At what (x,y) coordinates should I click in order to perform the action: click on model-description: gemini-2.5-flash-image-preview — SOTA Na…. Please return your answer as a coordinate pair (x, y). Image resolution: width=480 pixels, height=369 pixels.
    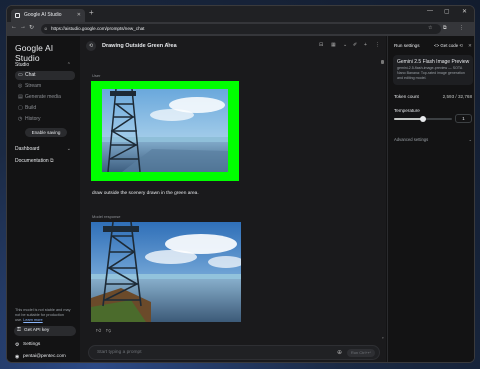
    Looking at the image, I should click on (431, 73).